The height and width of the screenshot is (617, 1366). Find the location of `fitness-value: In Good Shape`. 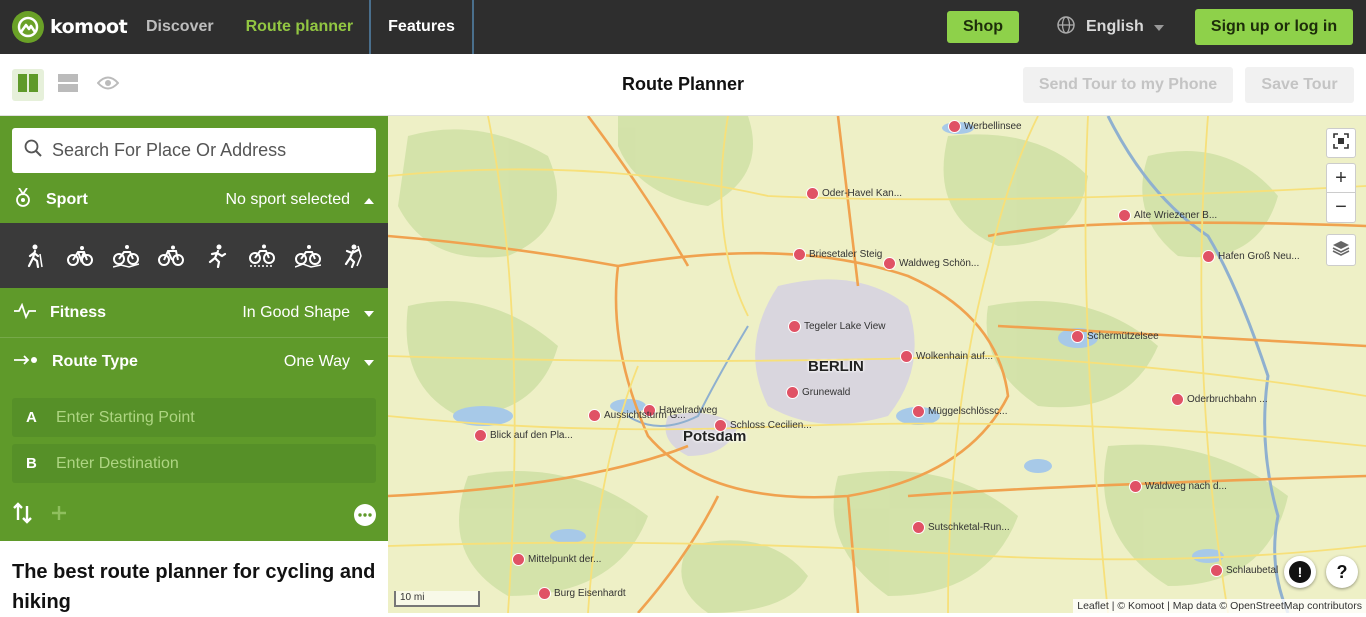

fitness-value: In Good Shape is located at coordinates (296, 312).